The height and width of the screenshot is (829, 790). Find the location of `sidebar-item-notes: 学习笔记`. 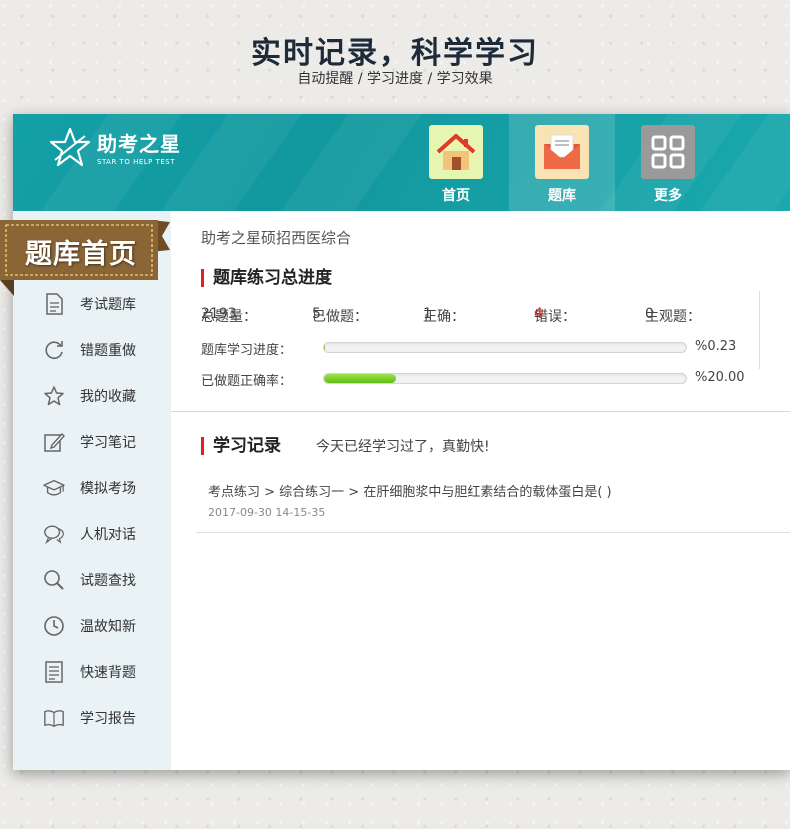

sidebar-item-notes: 学习笔记 is located at coordinates (92, 442).